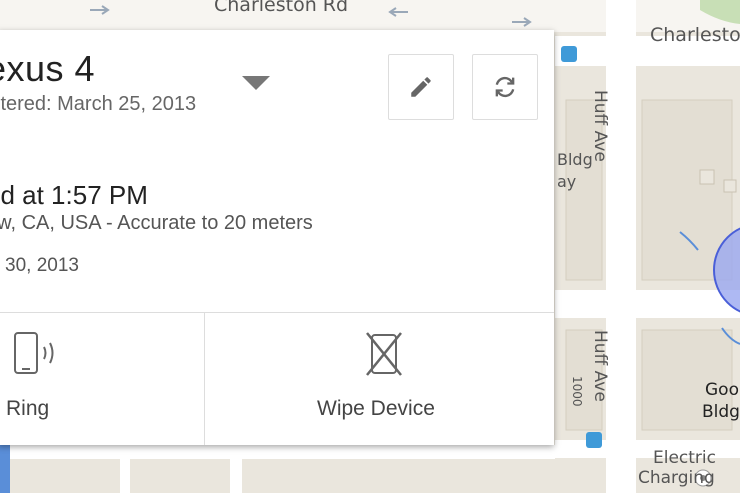  I want to click on bldg-left-label: Bldg, so click(575, 159).